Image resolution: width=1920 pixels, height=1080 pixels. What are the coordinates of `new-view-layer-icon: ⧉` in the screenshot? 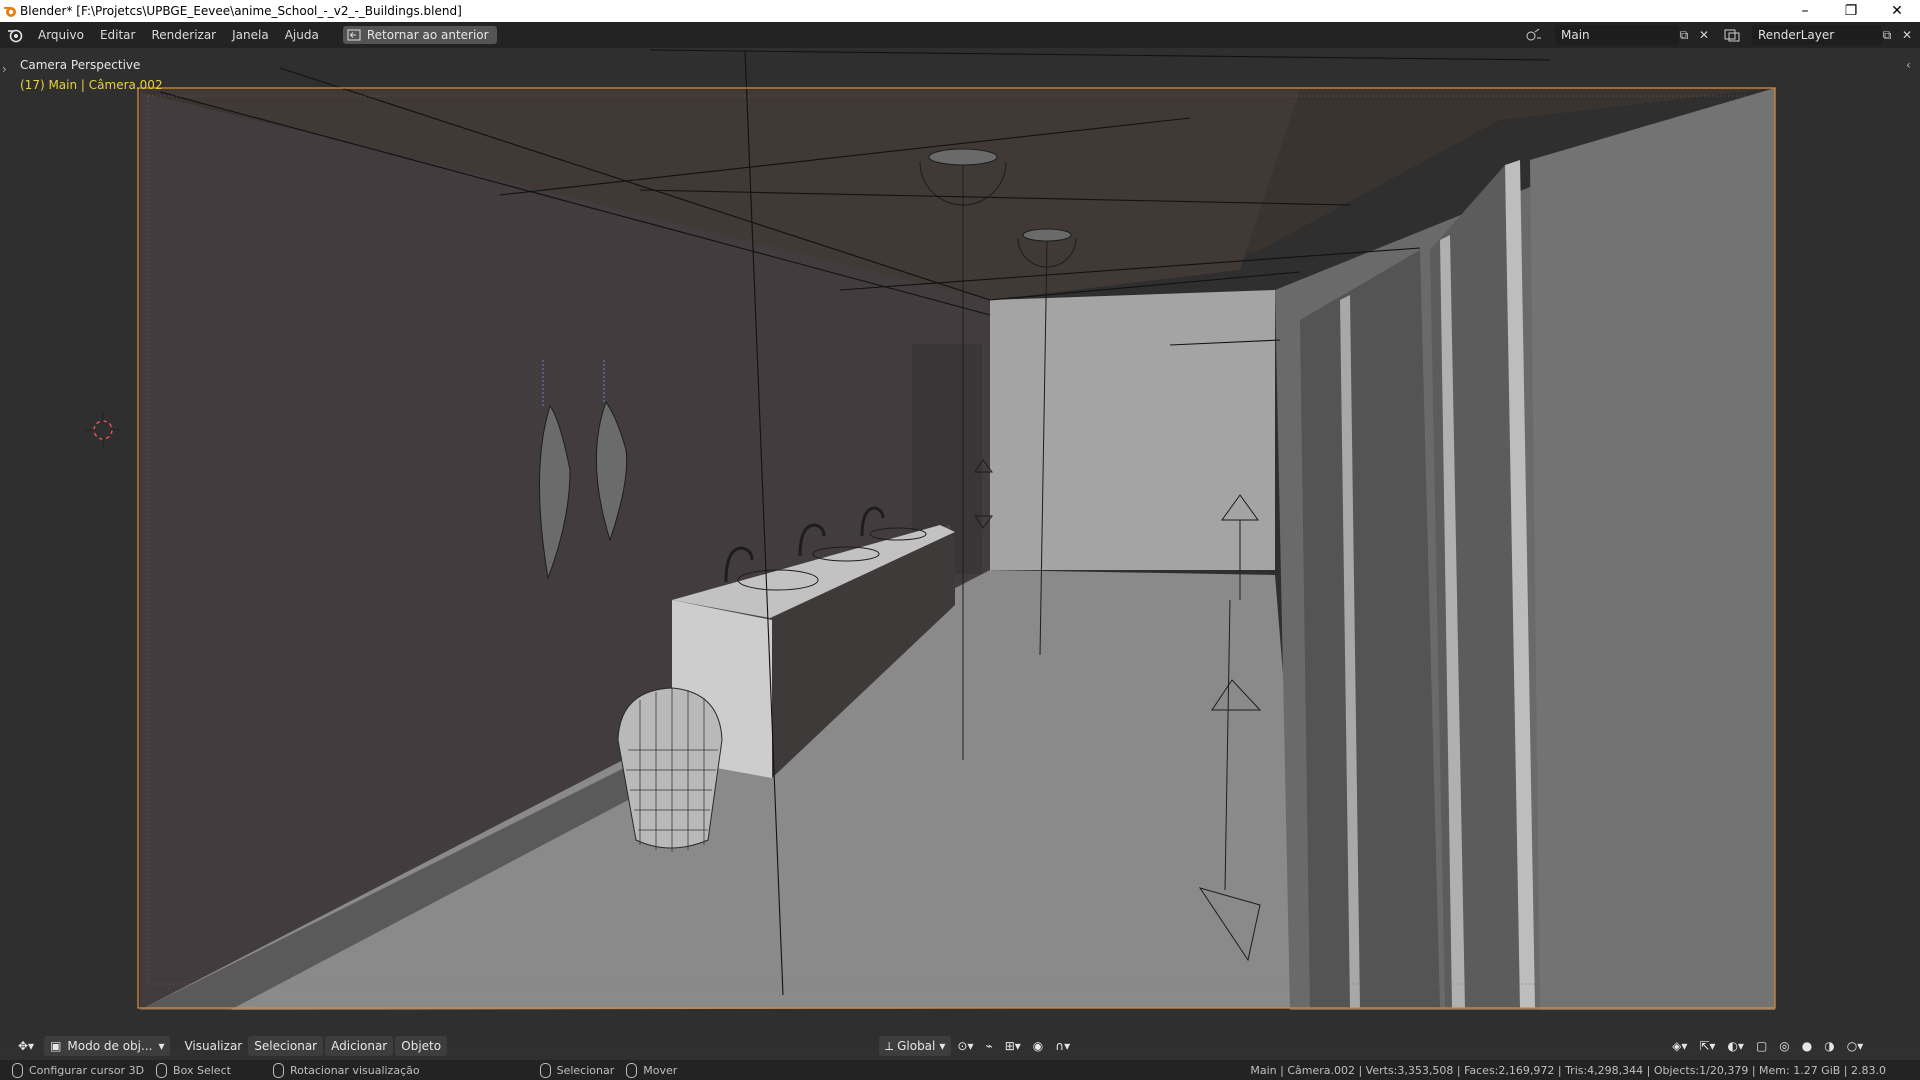 It's located at (1887, 35).